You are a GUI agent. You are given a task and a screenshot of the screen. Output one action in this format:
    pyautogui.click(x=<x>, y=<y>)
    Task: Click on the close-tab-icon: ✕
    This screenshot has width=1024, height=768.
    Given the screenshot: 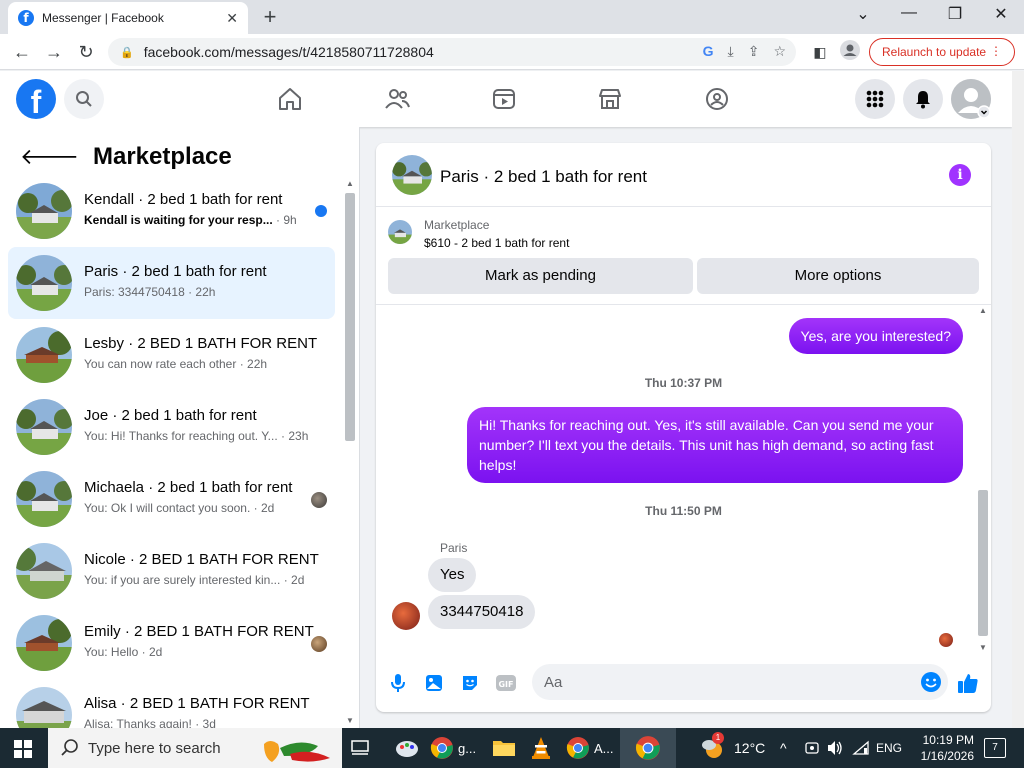 What is the action you would take?
    pyautogui.click(x=232, y=18)
    